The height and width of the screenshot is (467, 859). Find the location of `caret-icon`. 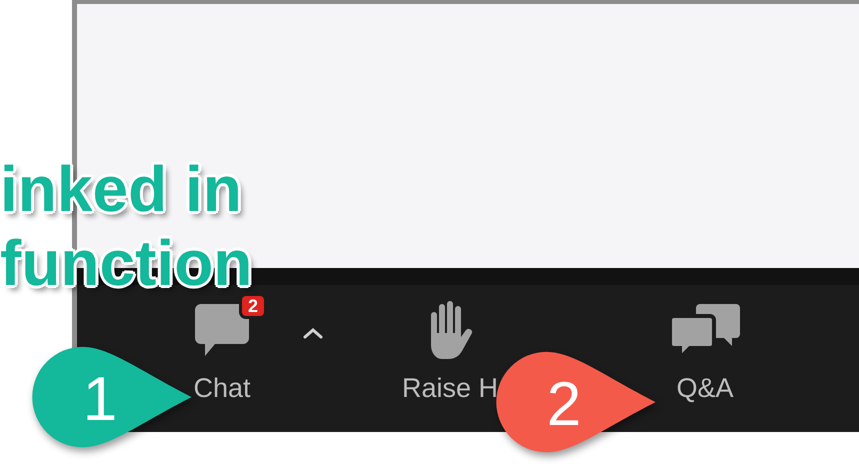

caret-icon is located at coordinates (313, 333).